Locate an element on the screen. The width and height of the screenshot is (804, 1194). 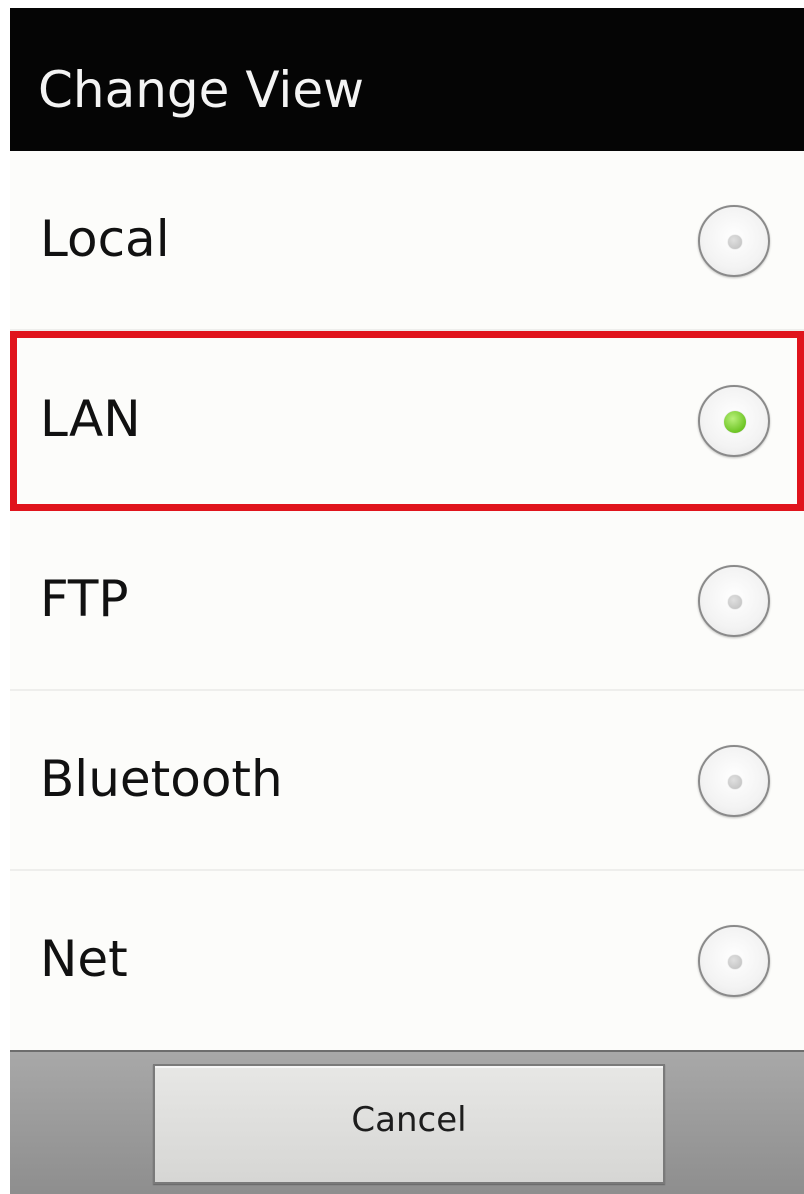
option-net: Net is located at coordinates (407, 961).